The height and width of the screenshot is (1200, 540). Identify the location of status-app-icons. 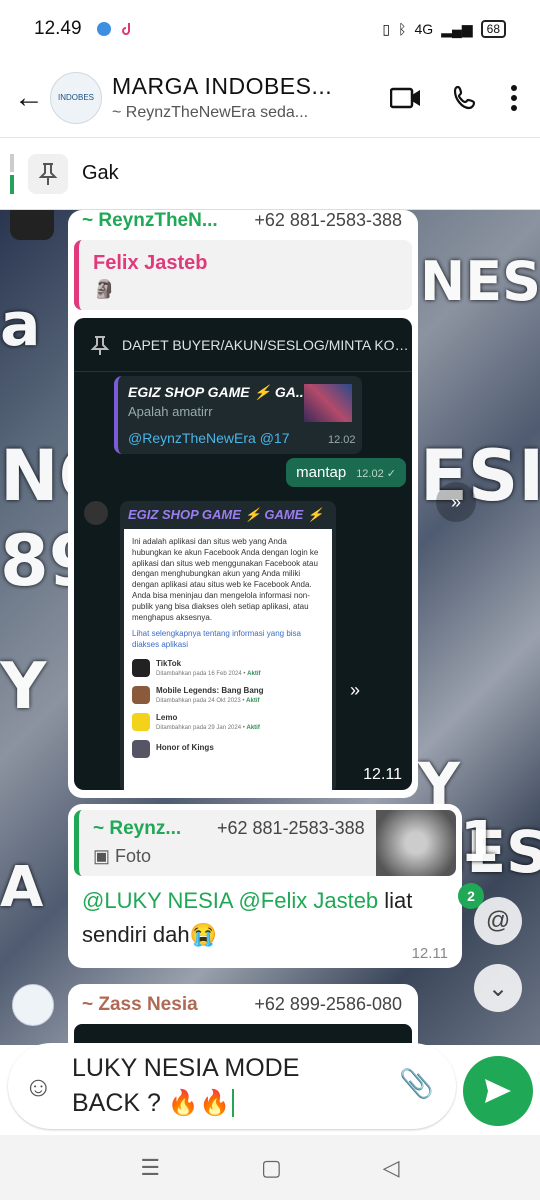
(116, 29).